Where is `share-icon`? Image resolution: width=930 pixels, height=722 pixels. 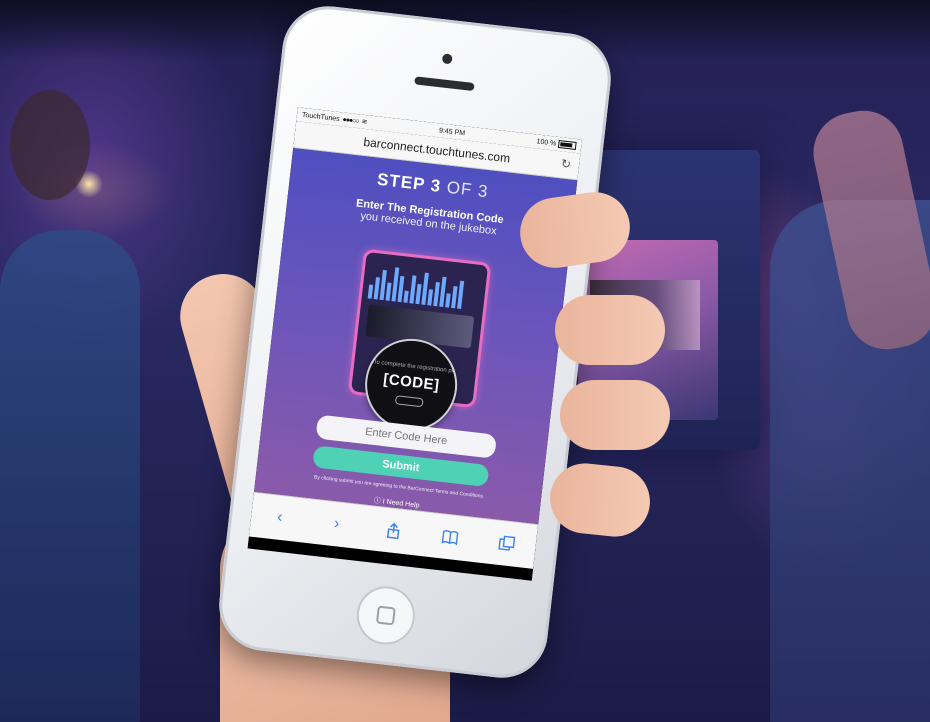 share-icon is located at coordinates (393, 531).